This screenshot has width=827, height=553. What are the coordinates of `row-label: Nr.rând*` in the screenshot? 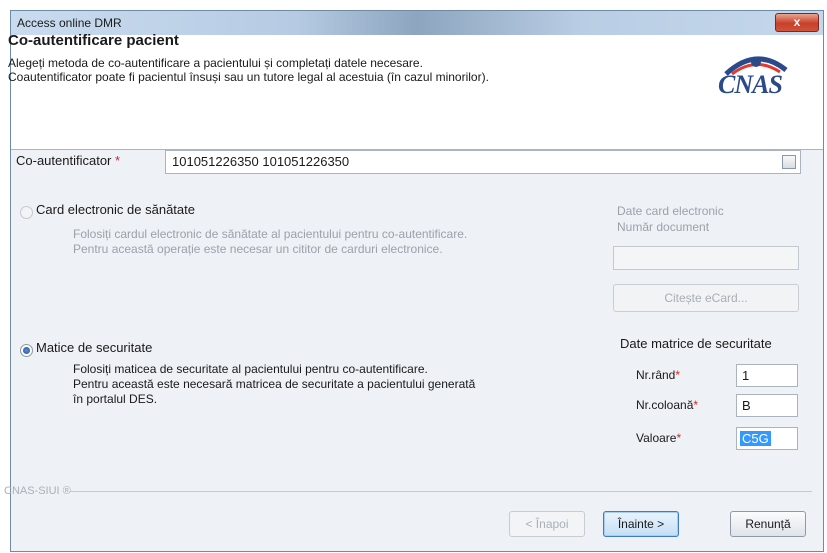 It's located at (658, 375).